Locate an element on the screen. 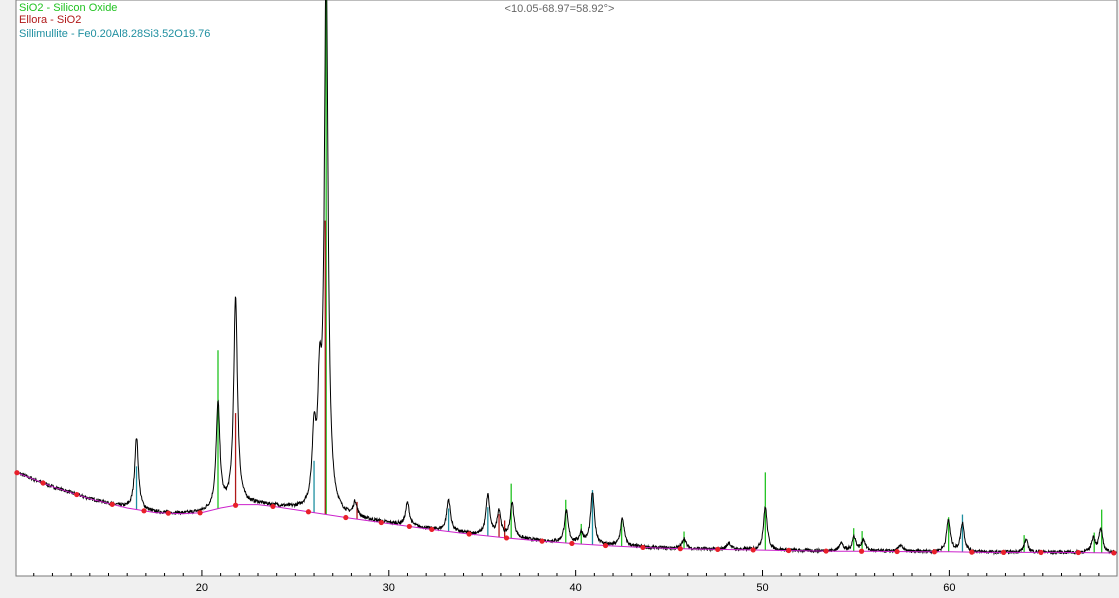 This screenshot has width=1119, height=598. legend-entry-ellora: Ellora - SiO2 is located at coordinates (50, 20).